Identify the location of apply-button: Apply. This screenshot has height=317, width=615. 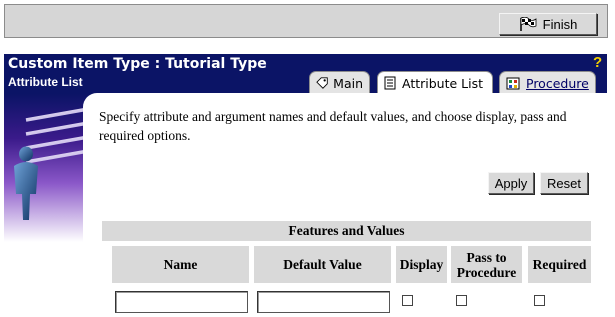
(511, 183).